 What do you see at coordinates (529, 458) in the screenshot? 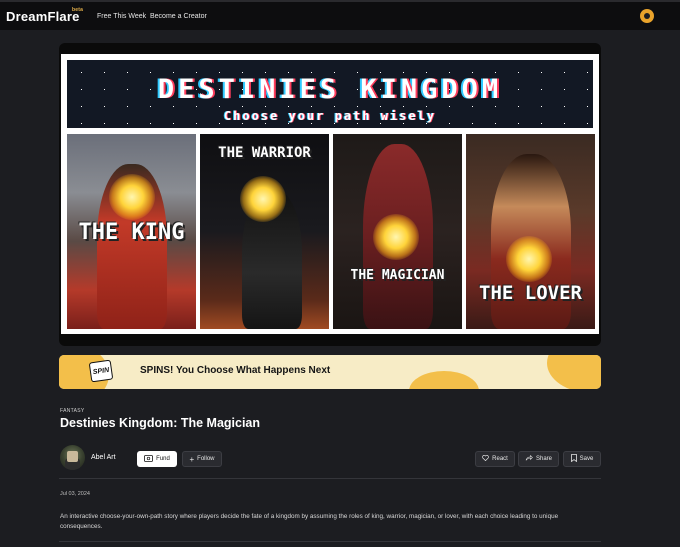
I see `share-icon` at bounding box center [529, 458].